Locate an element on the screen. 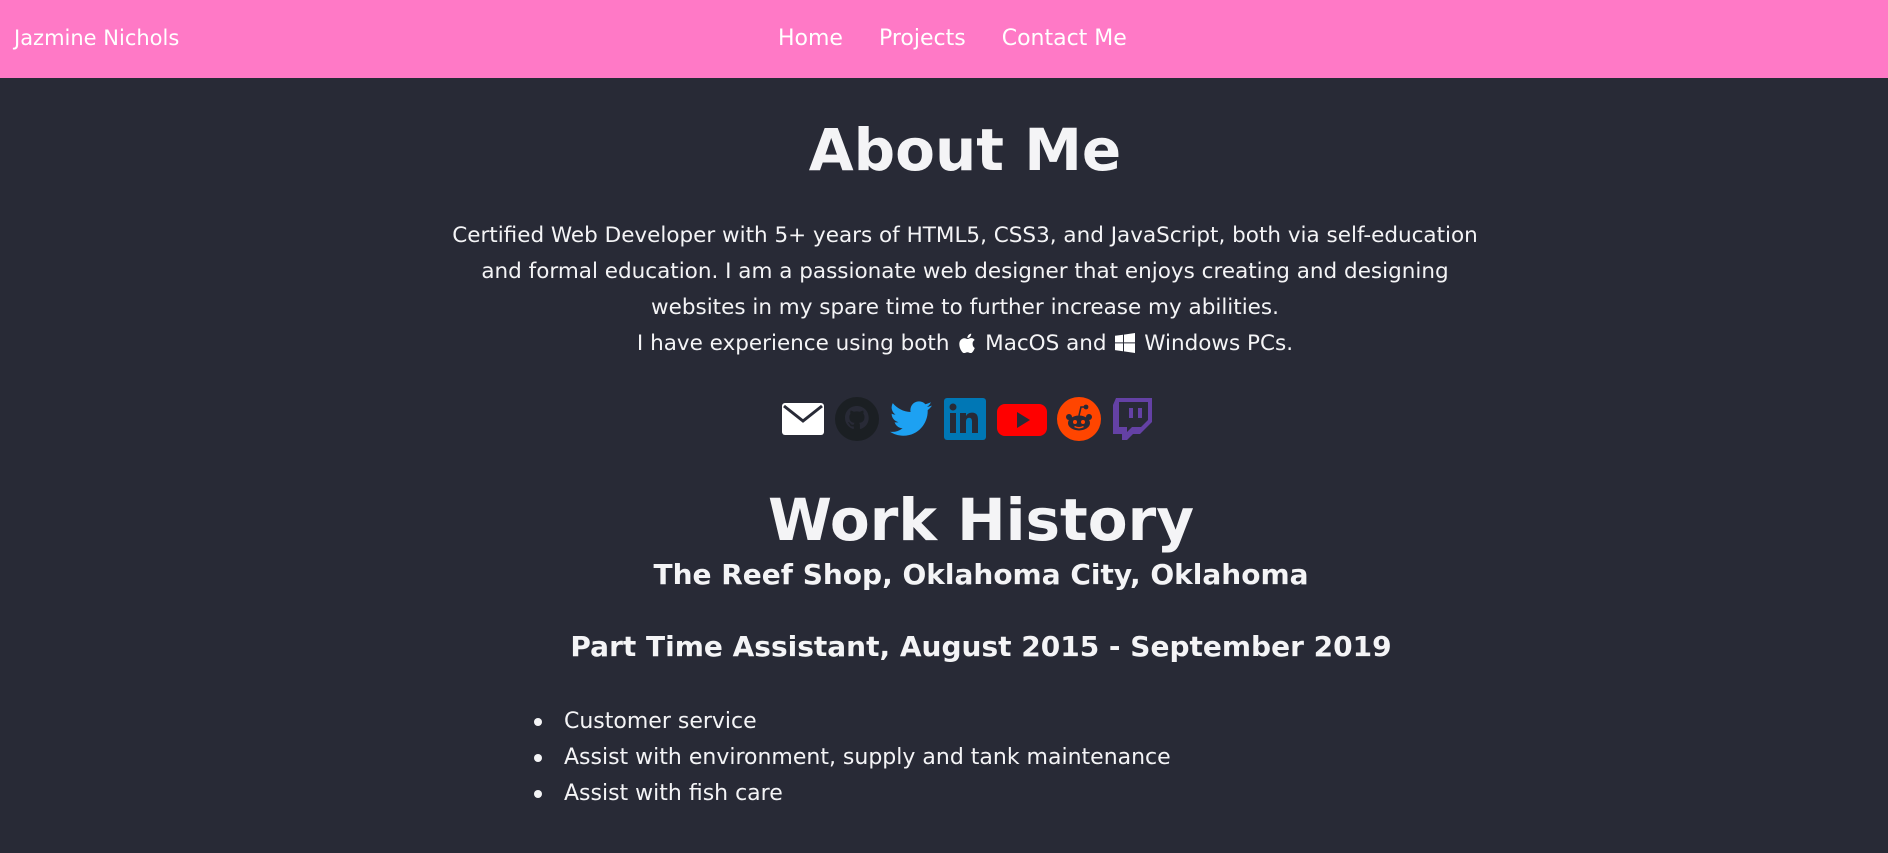  windows-icon is located at coordinates (1125, 347).